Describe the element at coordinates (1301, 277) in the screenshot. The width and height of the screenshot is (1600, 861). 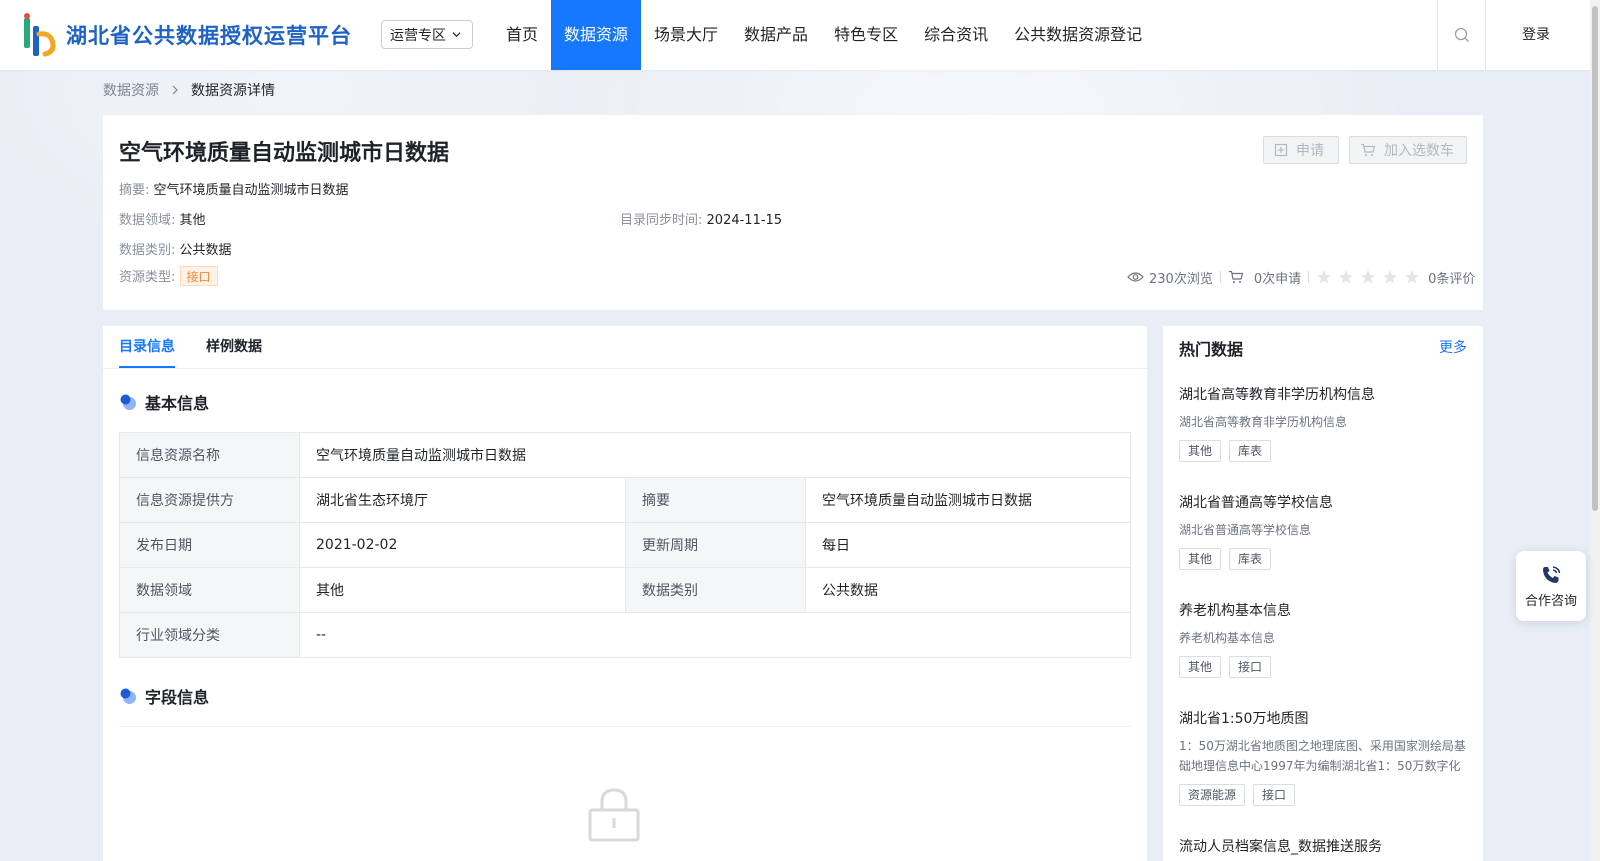
I see `resource-stats: 230次浏览 0次申请 0条评价` at that location.